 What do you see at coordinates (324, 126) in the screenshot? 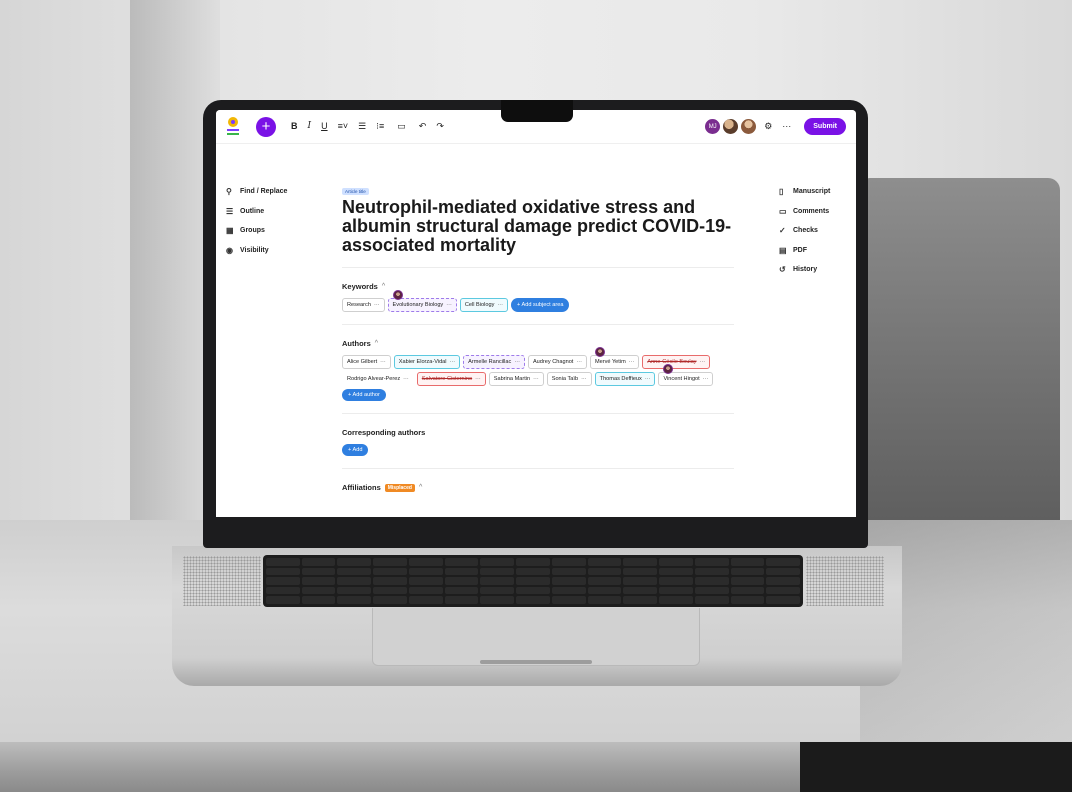
I see `underline-button: U` at bounding box center [324, 126].